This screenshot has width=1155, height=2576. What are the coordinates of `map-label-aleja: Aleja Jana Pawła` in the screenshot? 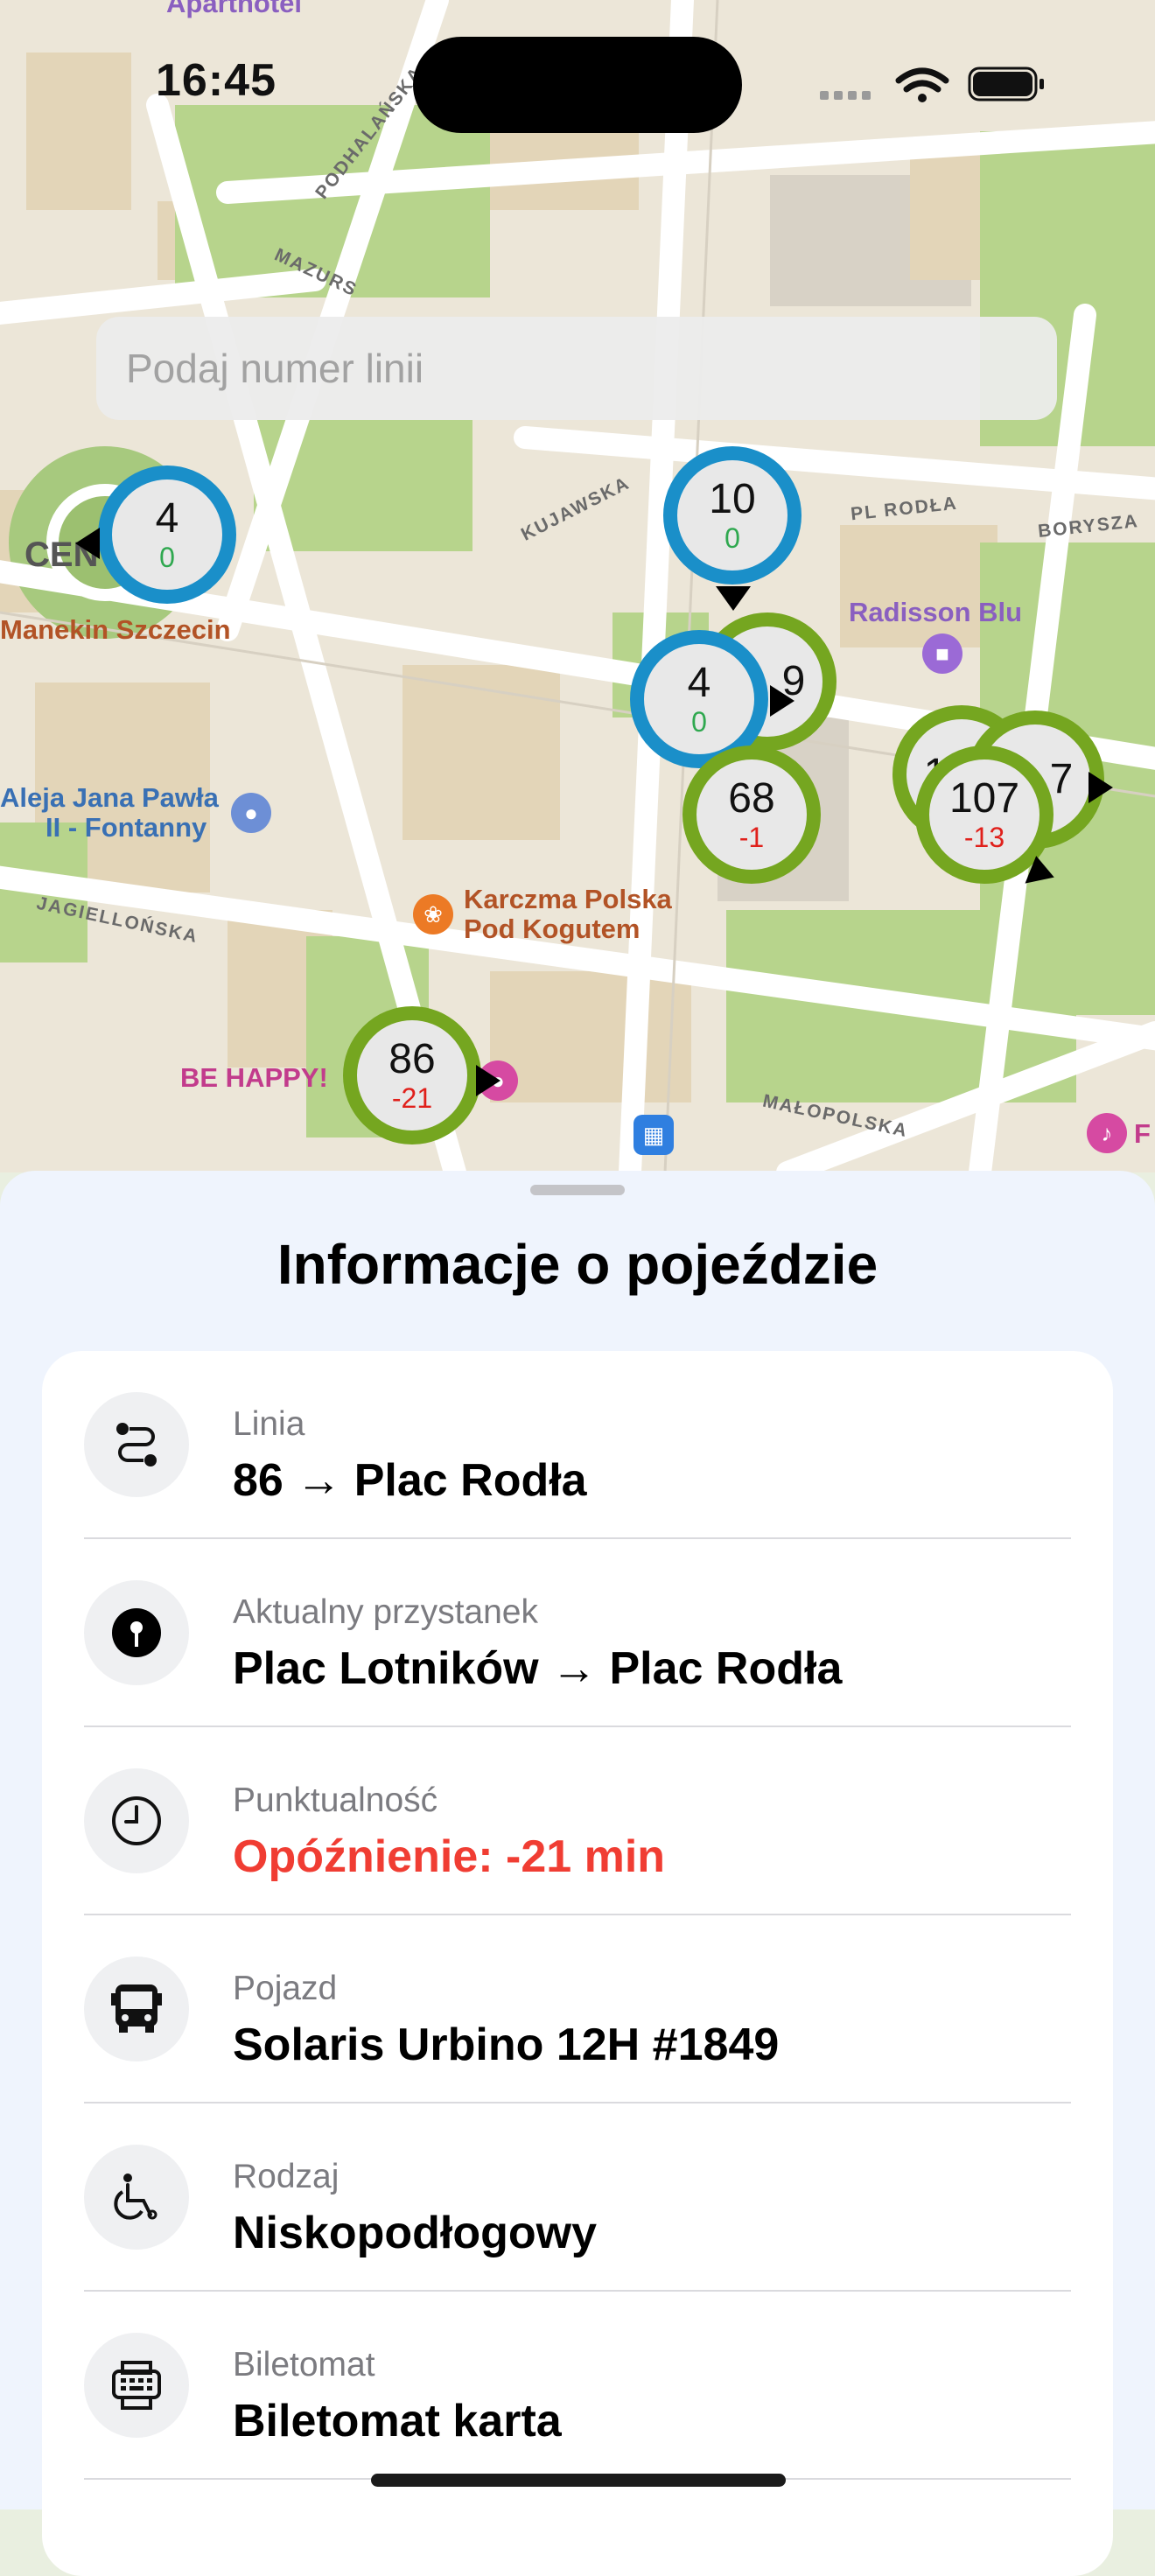 It's located at (109, 797).